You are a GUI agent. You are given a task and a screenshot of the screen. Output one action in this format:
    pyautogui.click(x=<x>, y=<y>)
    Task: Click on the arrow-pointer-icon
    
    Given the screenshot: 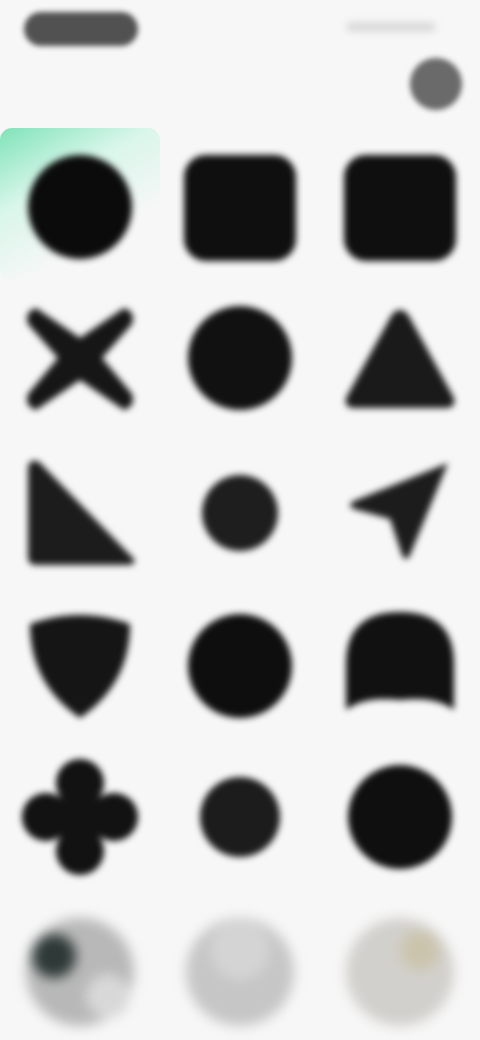 What is the action you would take?
    pyautogui.click(x=399, y=510)
    